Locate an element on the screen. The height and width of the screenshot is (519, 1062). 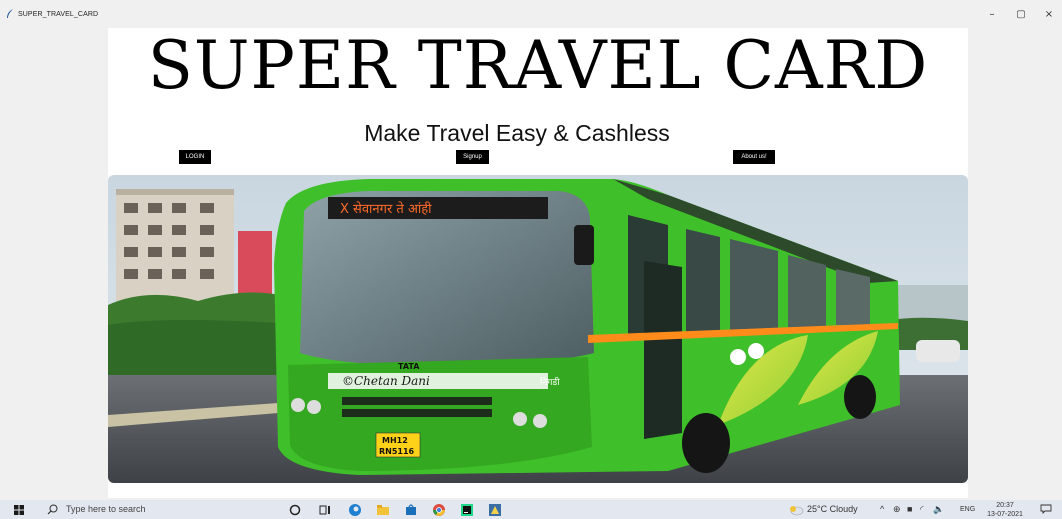
taskbar-clock: 20:37 13-07-2021 is located at coordinates (1005, 510).